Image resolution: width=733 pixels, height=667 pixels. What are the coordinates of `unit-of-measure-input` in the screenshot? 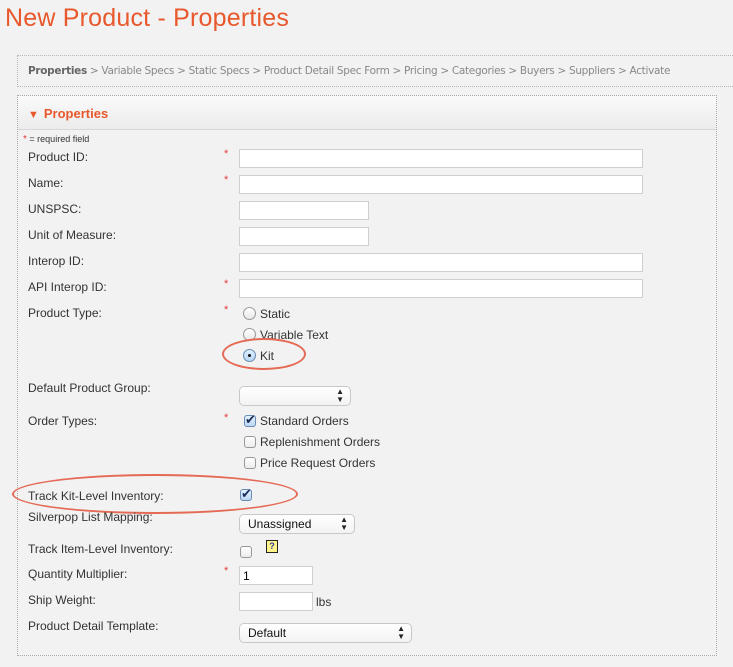 It's located at (304, 236).